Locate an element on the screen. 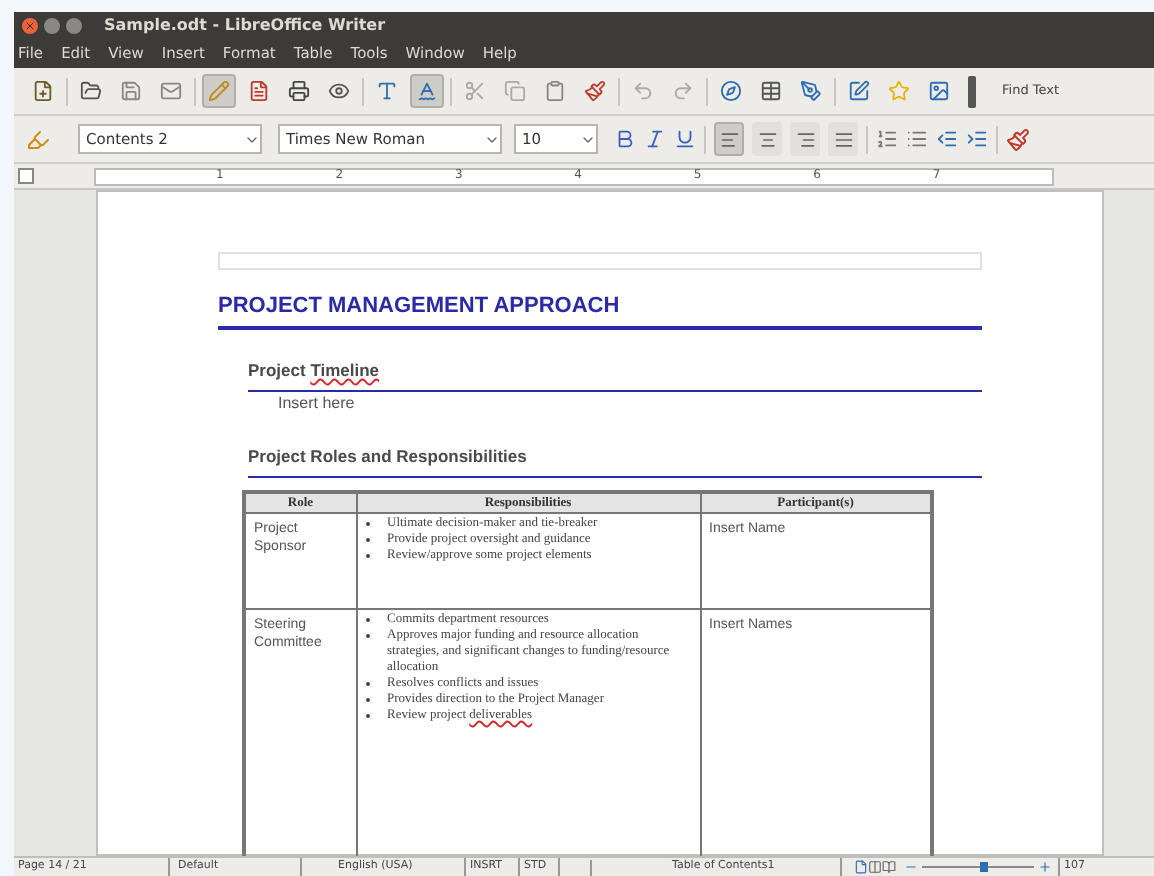 The height and width of the screenshot is (876, 1154). preview-icon is located at coordinates (339, 91).